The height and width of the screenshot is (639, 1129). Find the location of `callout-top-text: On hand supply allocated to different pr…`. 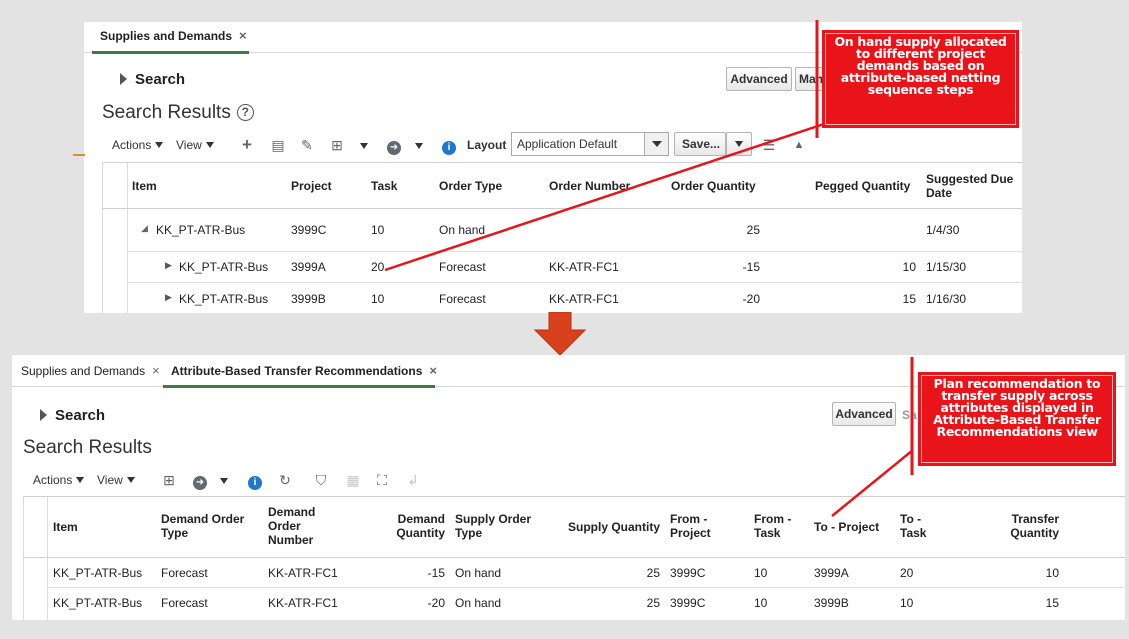

callout-top-text: On hand supply allocated to different pr… is located at coordinates (920, 65).